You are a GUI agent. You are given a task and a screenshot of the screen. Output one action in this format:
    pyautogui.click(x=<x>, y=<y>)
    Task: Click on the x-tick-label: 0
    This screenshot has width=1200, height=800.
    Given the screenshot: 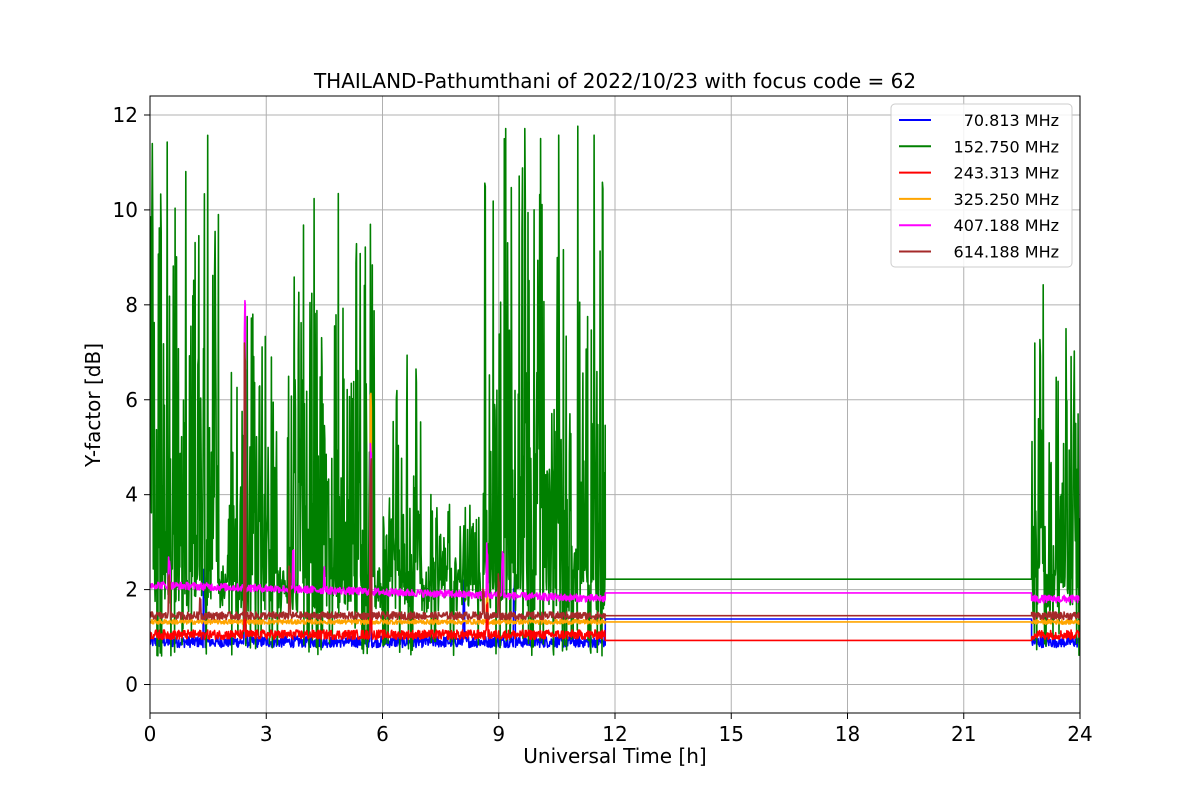 What is the action you would take?
    pyautogui.click(x=150, y=734)
    